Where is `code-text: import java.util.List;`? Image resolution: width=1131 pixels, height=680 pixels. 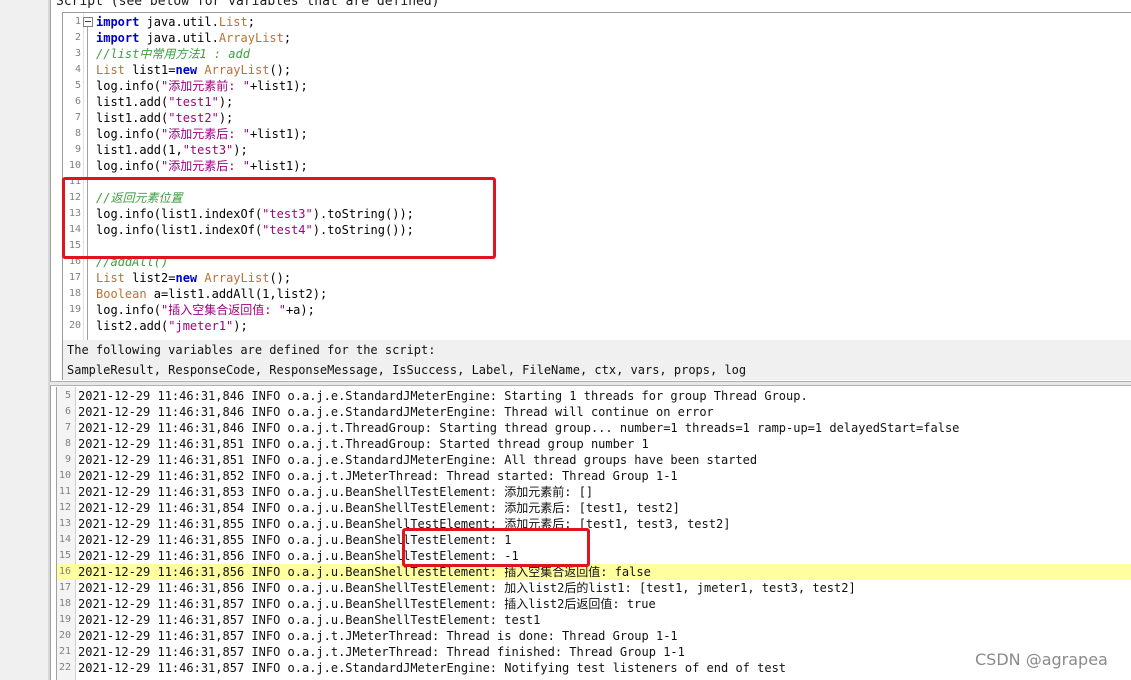 code-text: import java.util.List; is located at coordinates (175, 22).